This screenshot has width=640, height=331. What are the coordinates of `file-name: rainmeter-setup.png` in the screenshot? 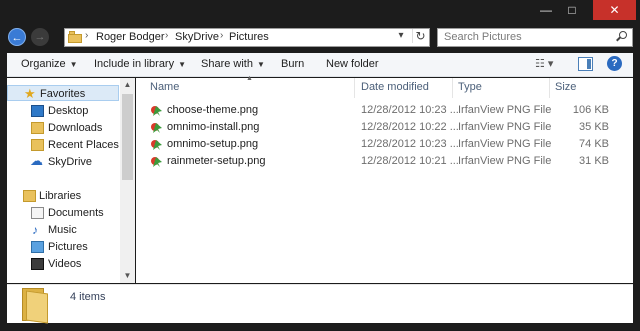 It's located at (216, 161).